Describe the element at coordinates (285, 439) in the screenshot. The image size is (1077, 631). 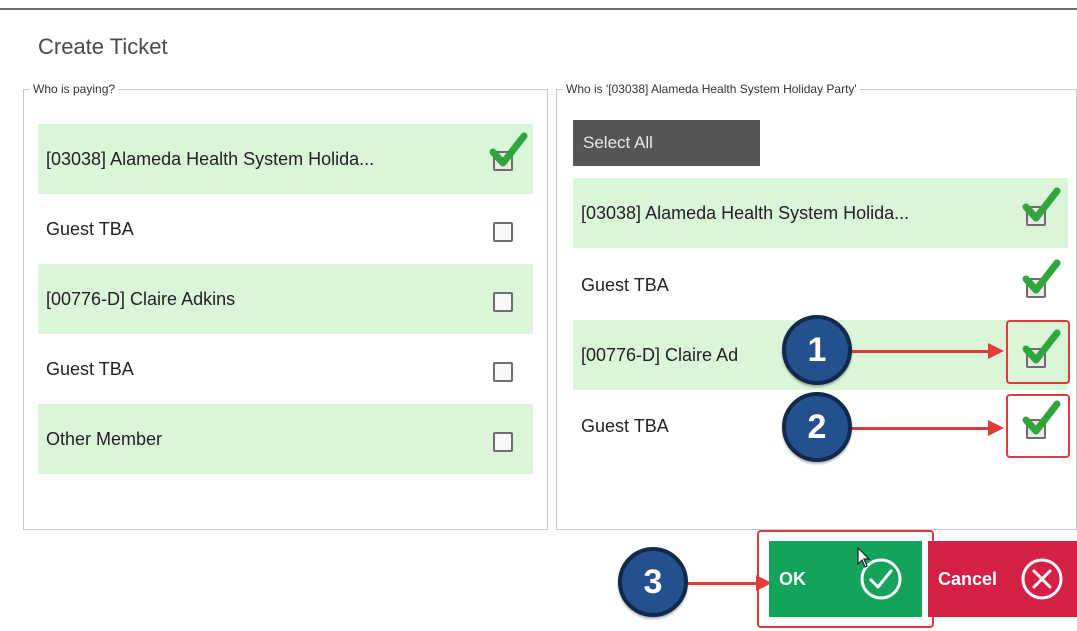
I see `payer-row: Other Member` at that location.